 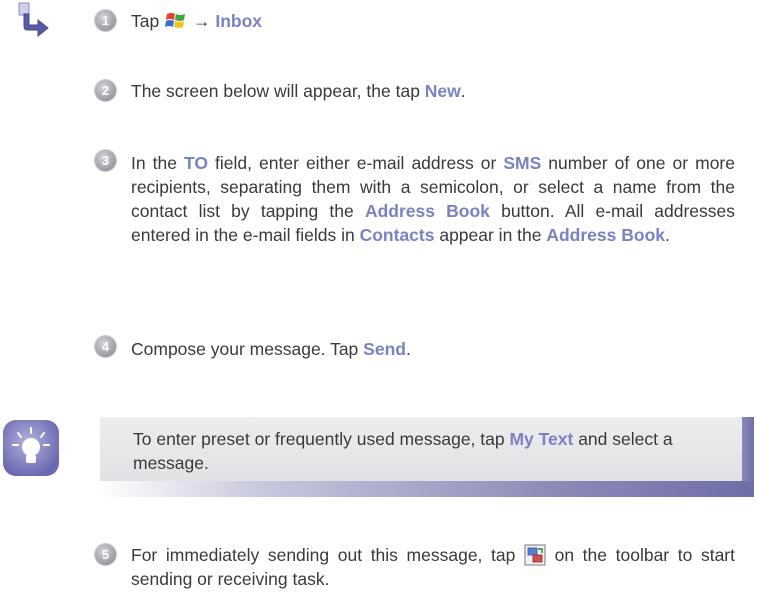 What do you see at coordinates (148, 21) in the screenshot?
I see `step-1-pre: Tap` at bounding box center [148, 21].